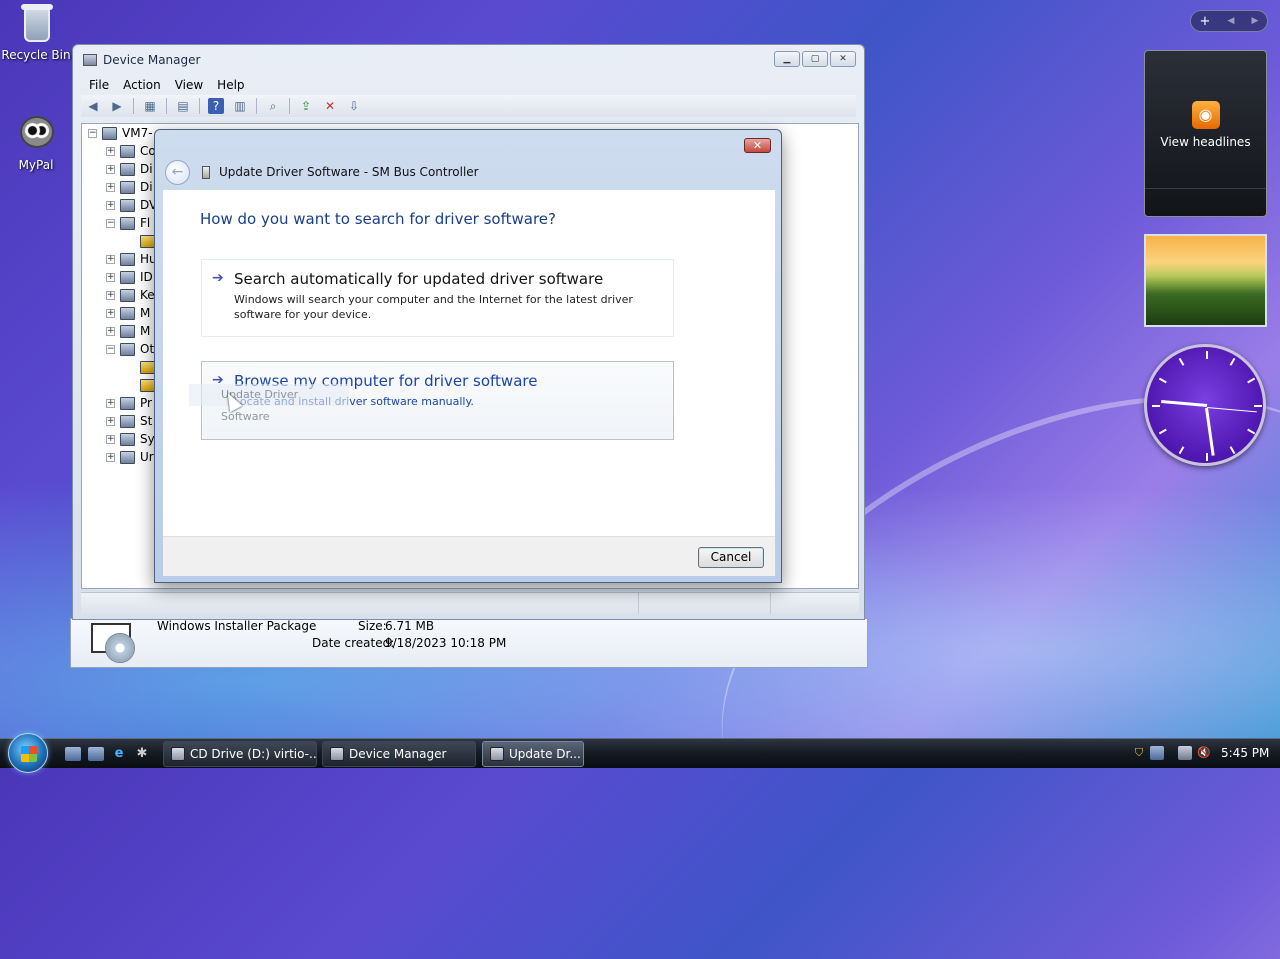 The width and height of the screenshot is (1280, 959). What do you see at coordinates (96, 754) in the screenshot?
I see `switch-windows-icon` at bounding box center [96, 754].